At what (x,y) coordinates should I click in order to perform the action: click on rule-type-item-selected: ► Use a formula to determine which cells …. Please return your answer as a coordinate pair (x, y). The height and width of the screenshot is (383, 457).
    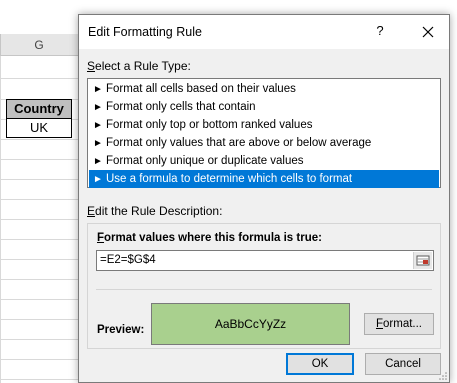
    Looking at the image, I should click on (264, 179).